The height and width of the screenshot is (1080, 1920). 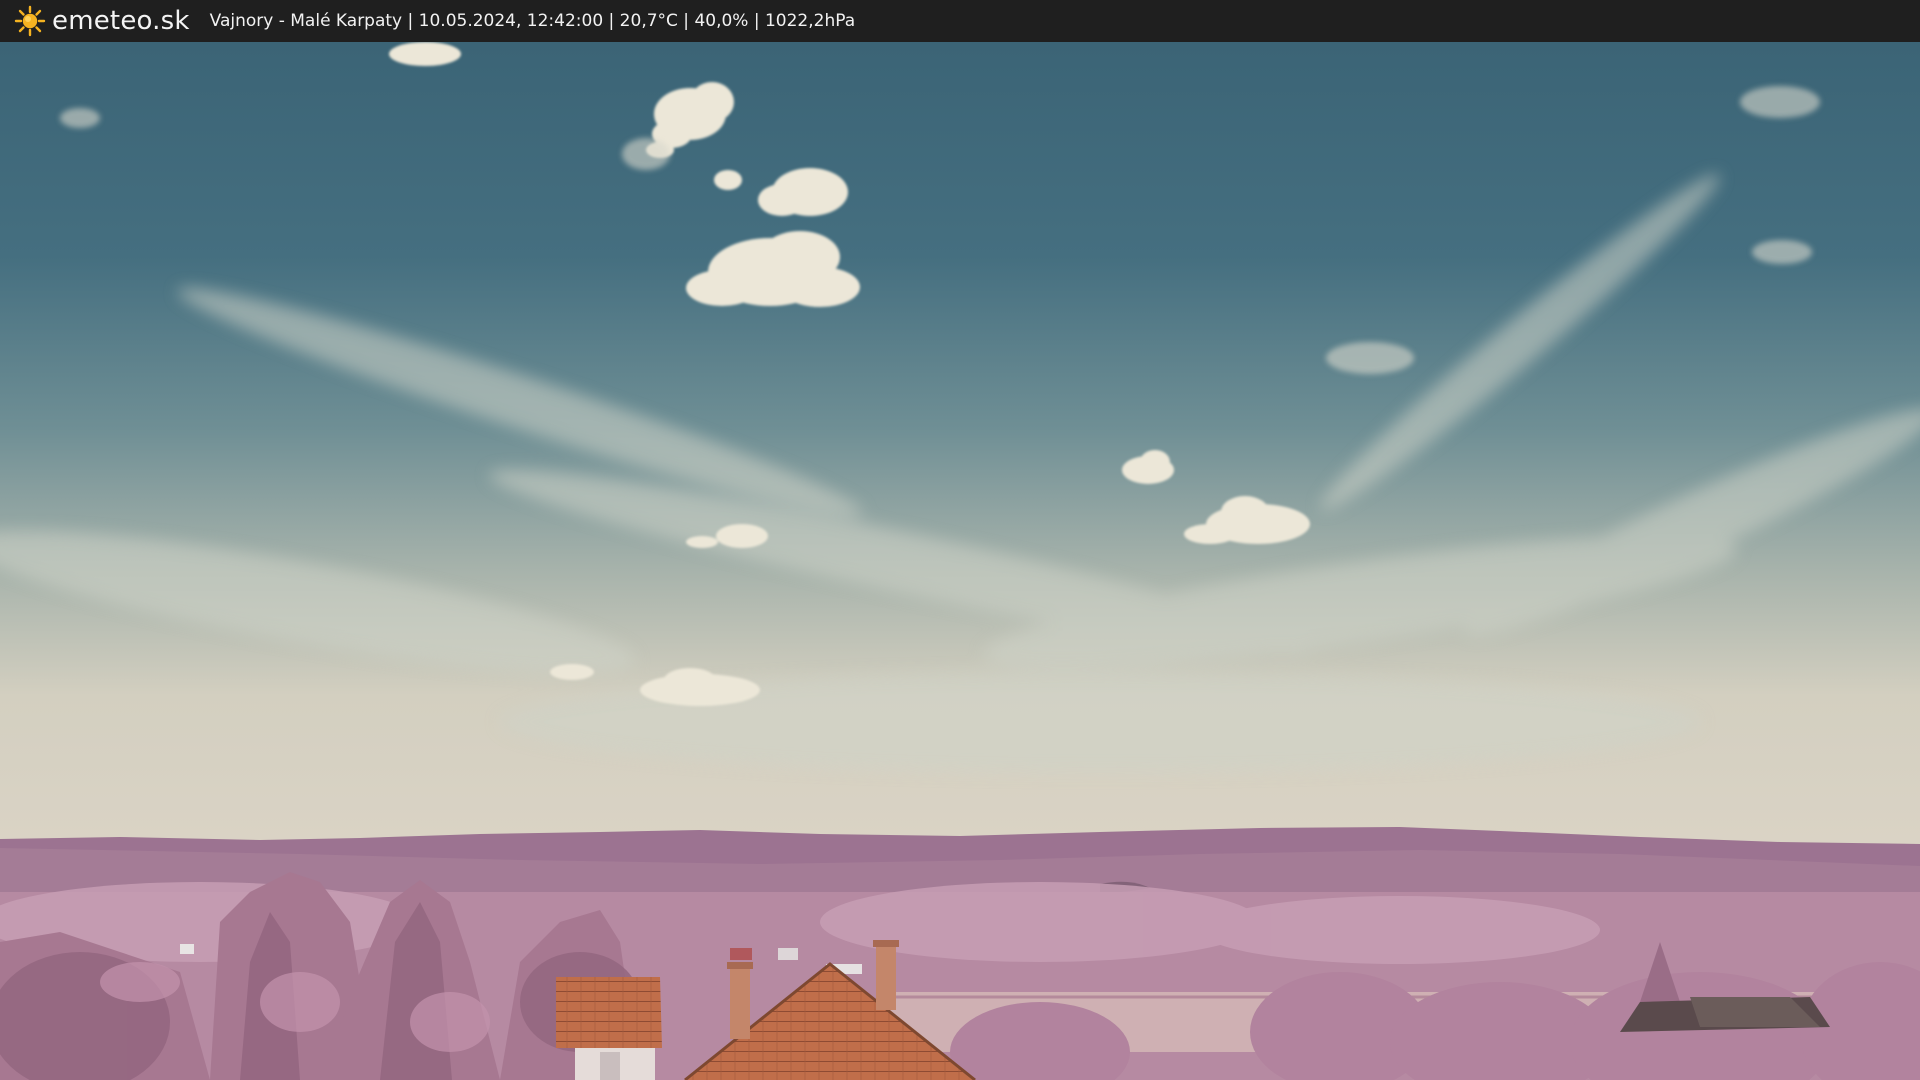 What do you see at coordinates (30, 21) in the screenshot?
I see `sun-icon` at bounding box center [30, 21].